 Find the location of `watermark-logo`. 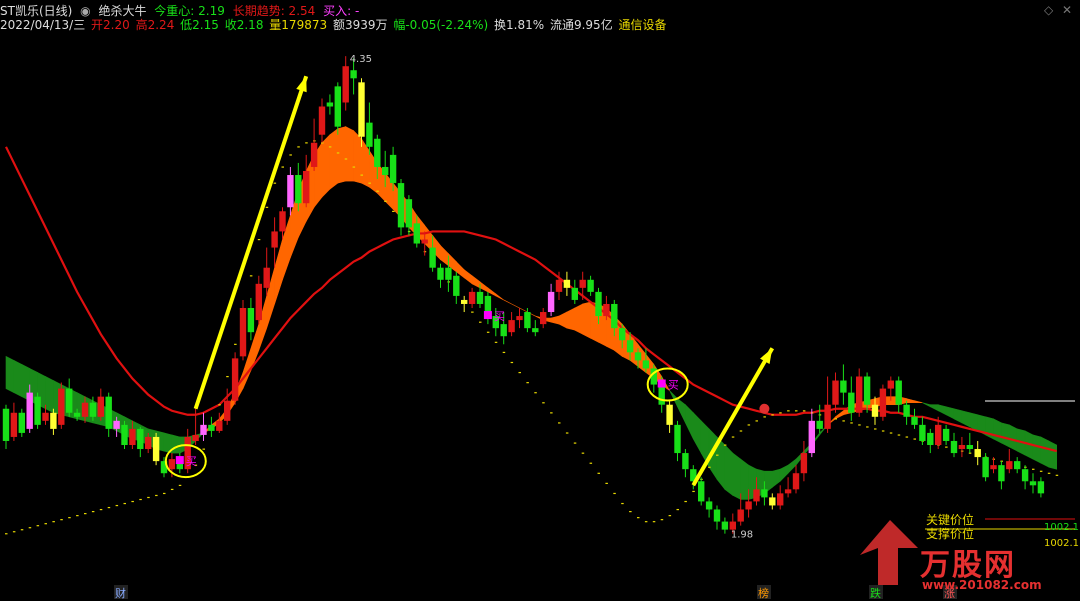

watermark-logo is located at coordinates (889, 552).